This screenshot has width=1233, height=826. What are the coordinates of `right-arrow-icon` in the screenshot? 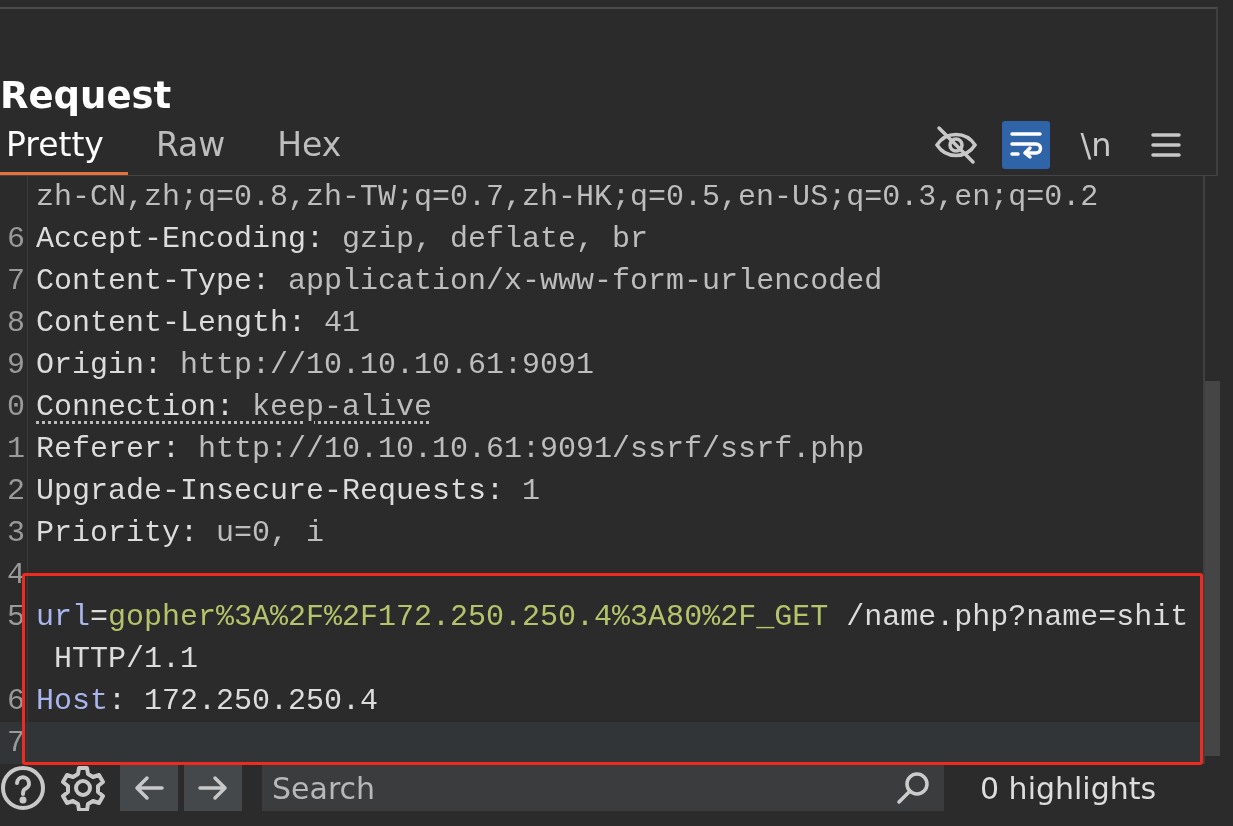 It's located at (213, 788).